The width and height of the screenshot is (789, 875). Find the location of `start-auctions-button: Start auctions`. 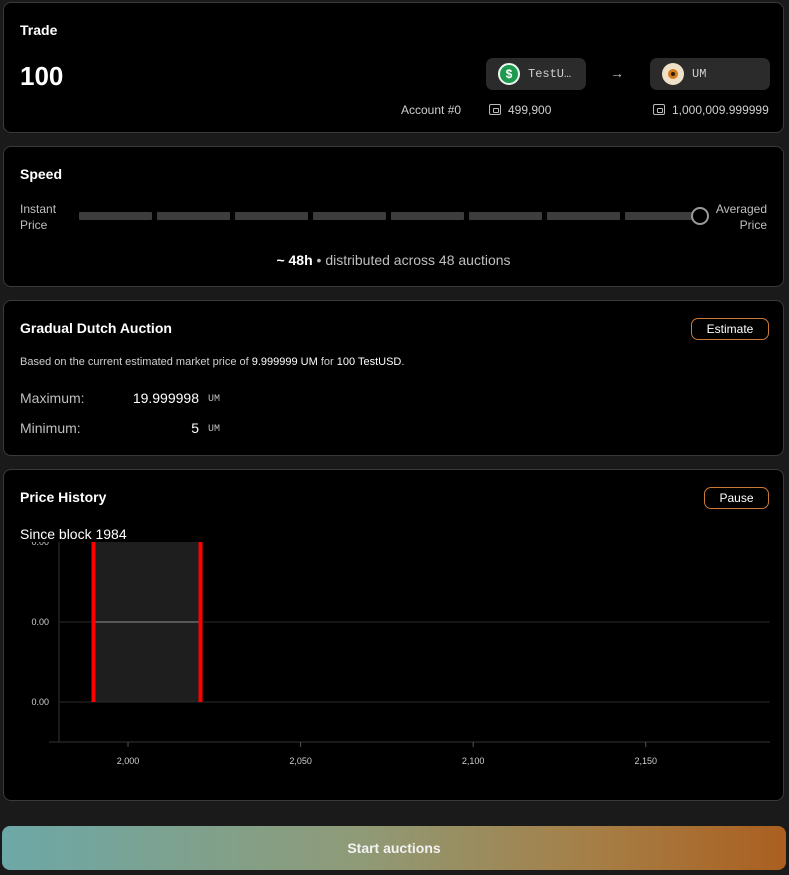

start-auctions-button: Start auctions is located at coordinates (394, 848).